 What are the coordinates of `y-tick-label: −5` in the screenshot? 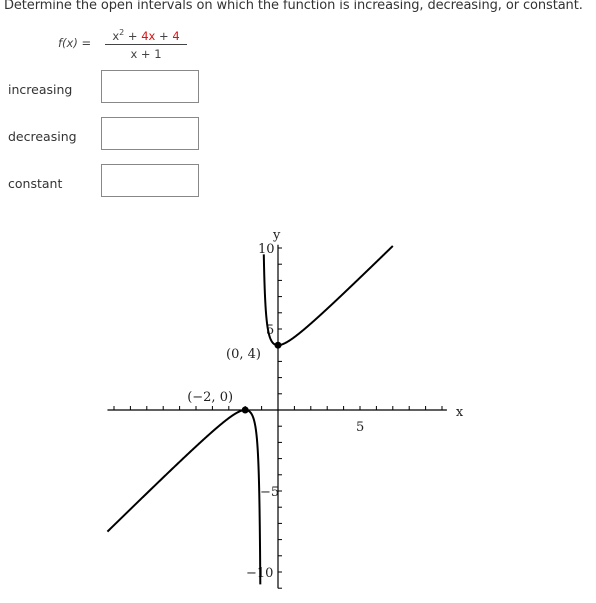 It's located at (269, 492).